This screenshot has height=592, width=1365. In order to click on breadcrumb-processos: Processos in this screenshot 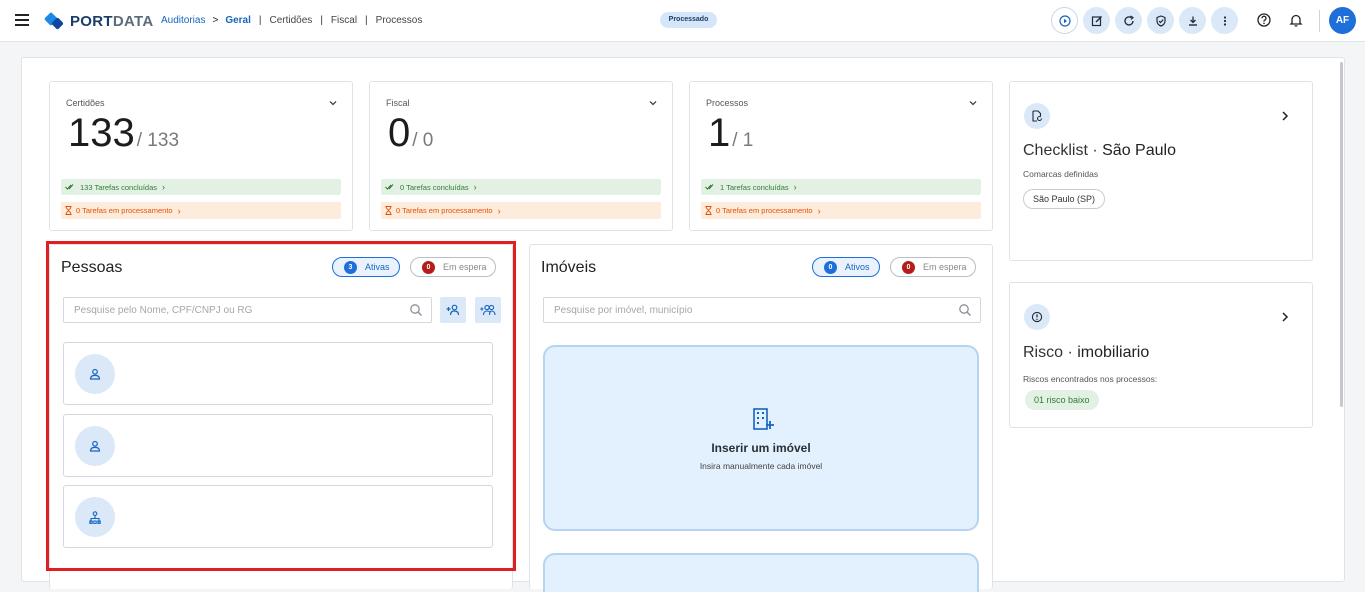, I will do `click(399, 20)`.